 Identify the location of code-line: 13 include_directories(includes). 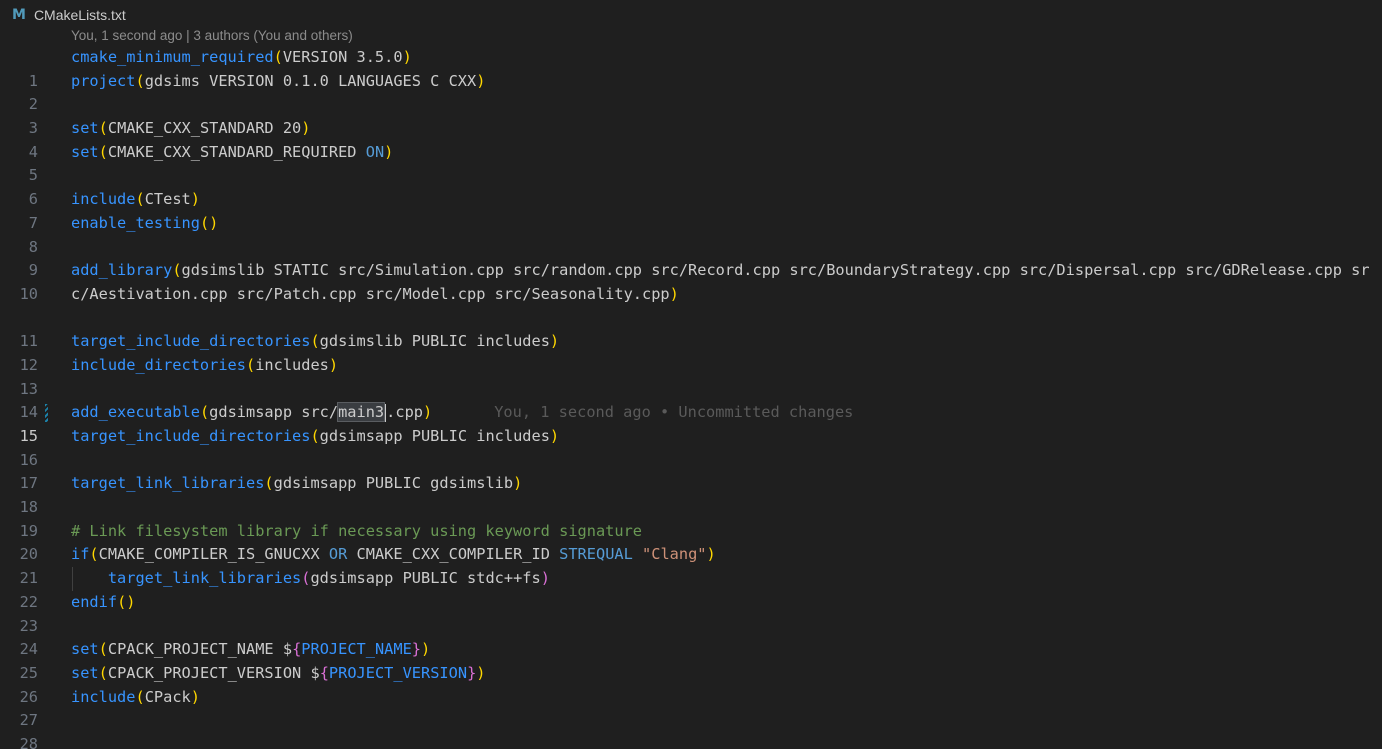
(691, 376).